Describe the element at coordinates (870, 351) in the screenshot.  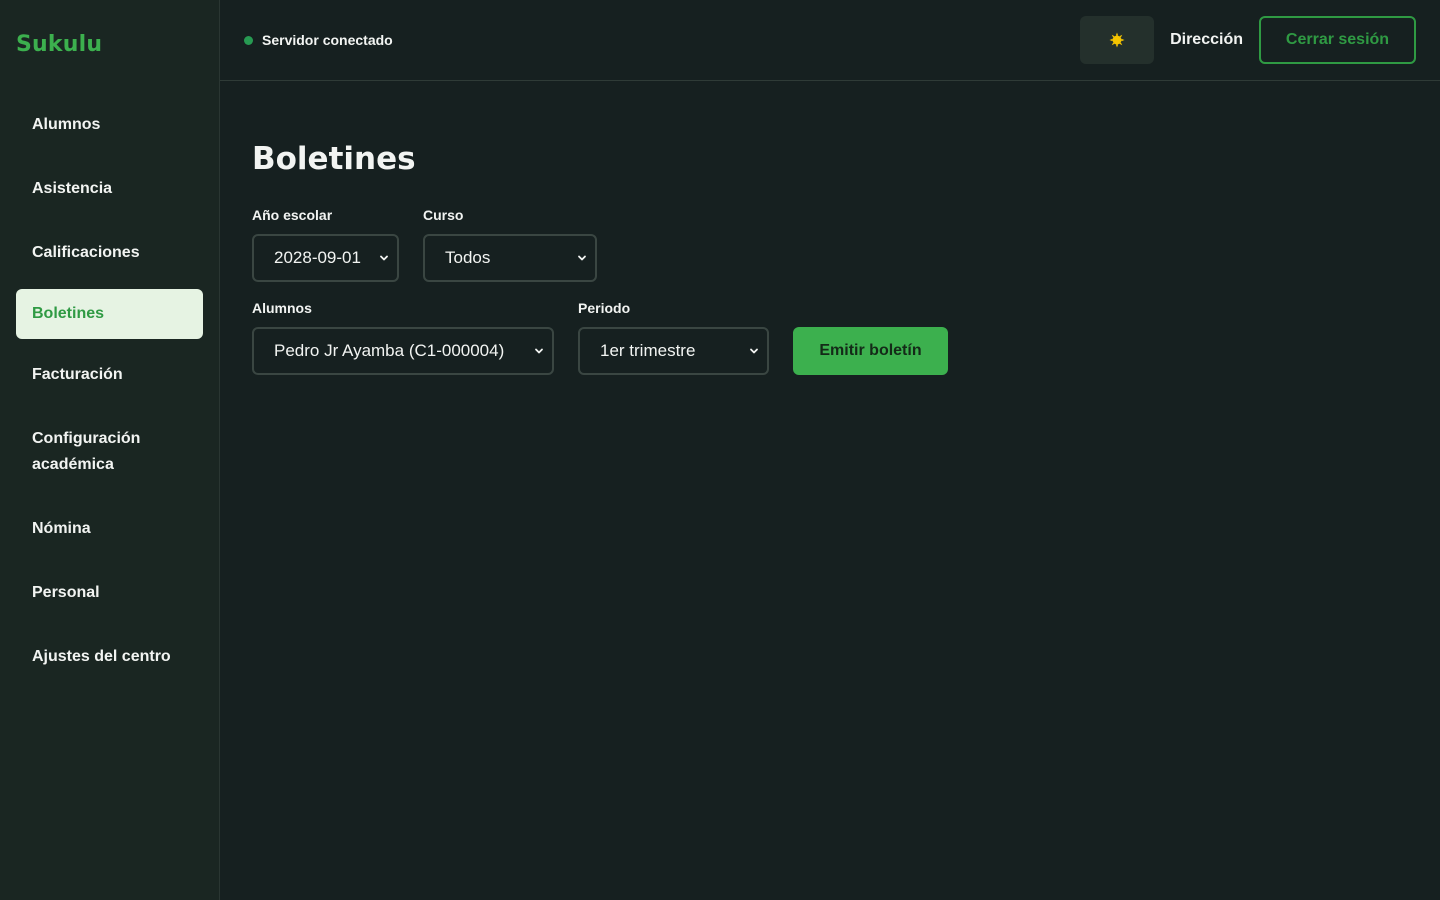
I see `emit-report-button: Emitir boletín` at that location.